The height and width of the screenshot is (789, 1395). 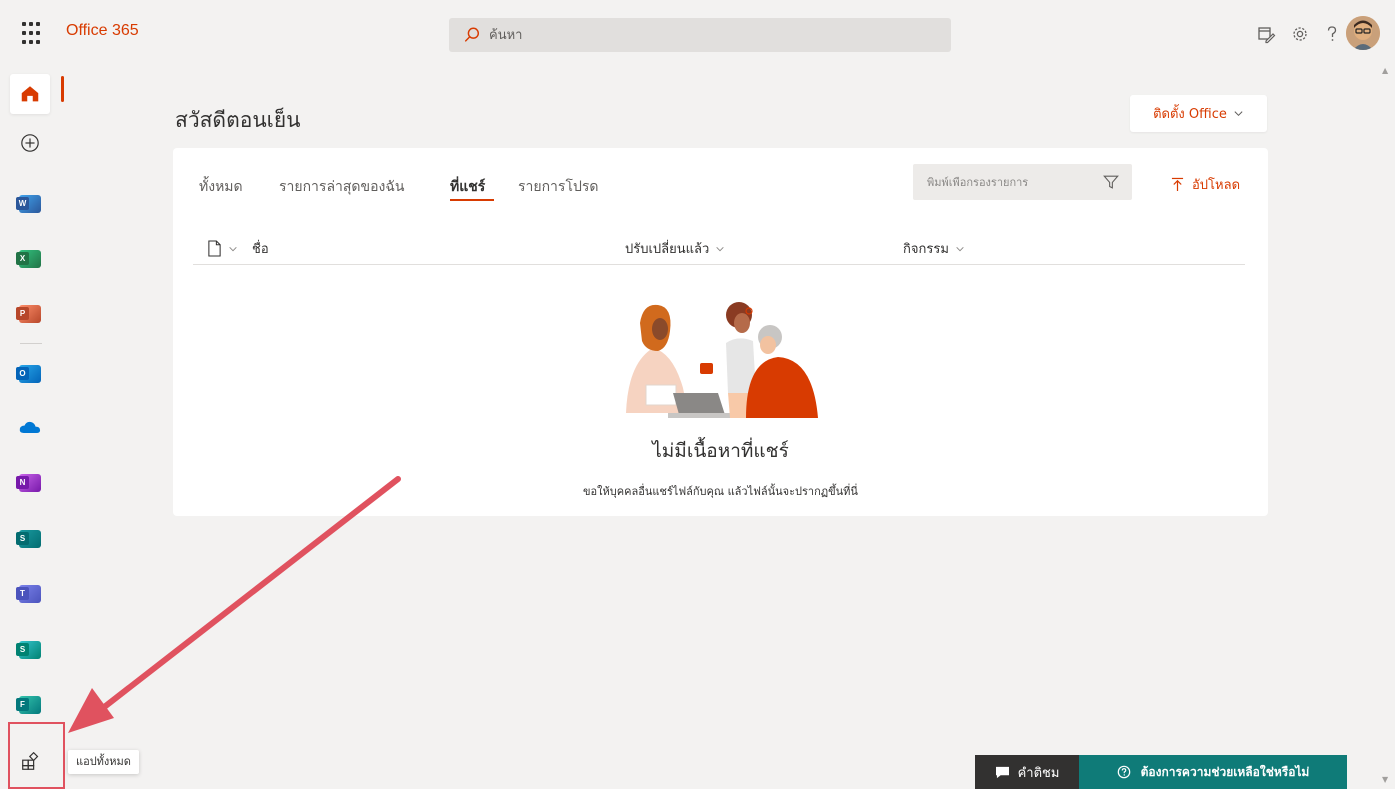 What do you see at coordinates (558, 187) in the screenshot?
I see `tab-favorites: รายการโปรด` at bounding box center [558, 187].